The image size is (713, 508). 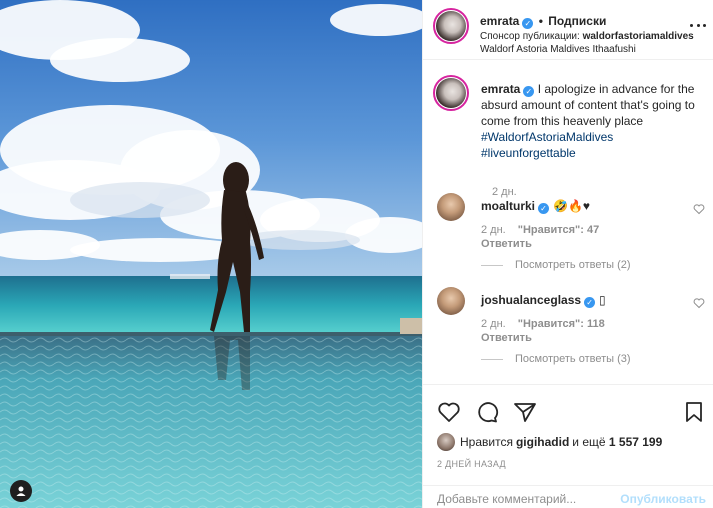 I want to click on likes-middle: и ещё, so click(x=589, y=442).